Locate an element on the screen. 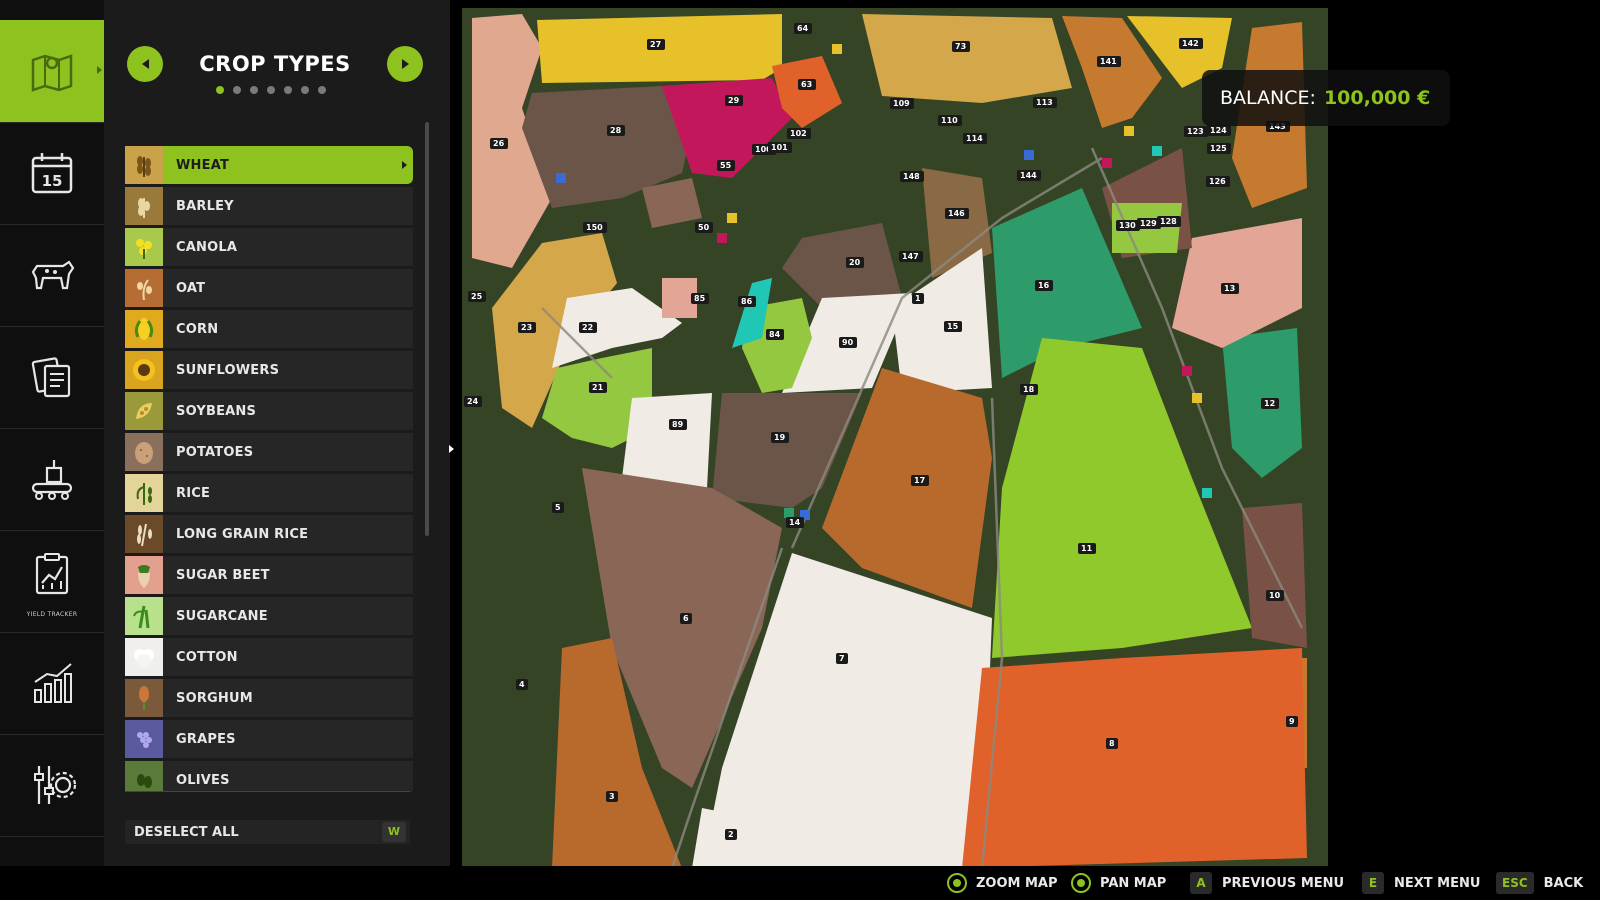 This screenshot has width=1600, height=900. back-hint: ESC BACK is located at coordinates (1539, 883).